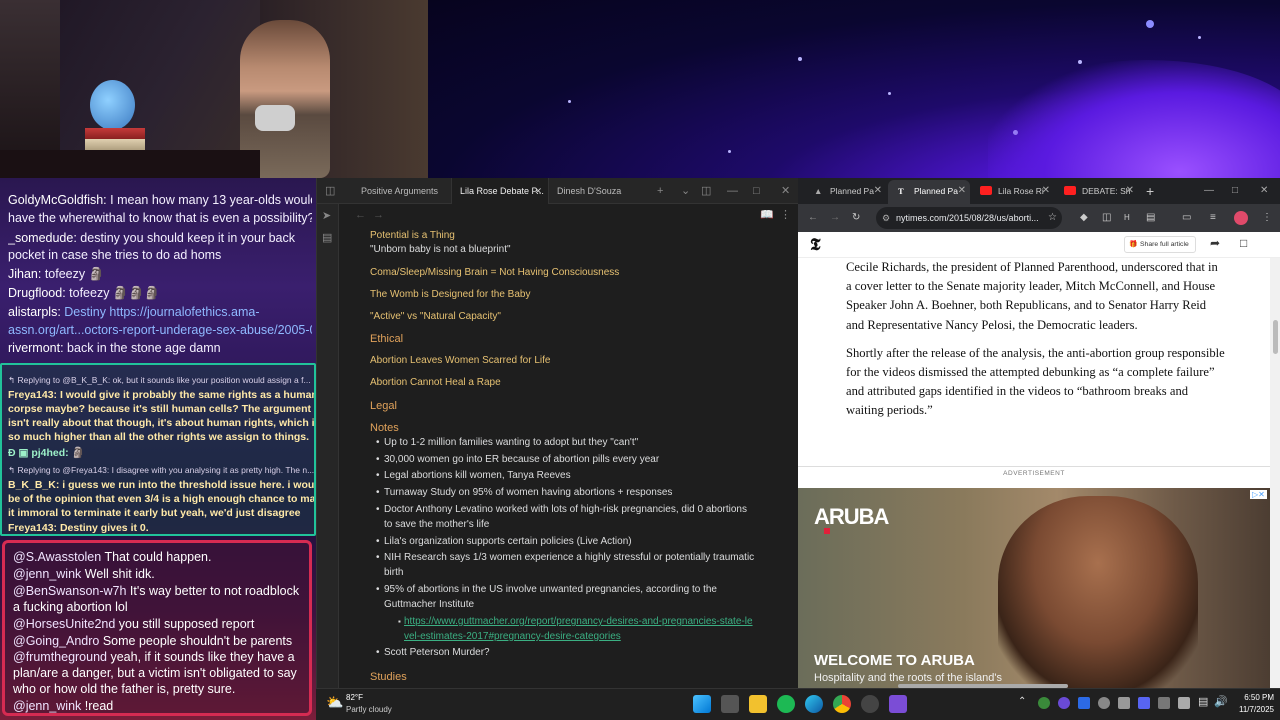  Describe the element at coordinates (500, 191) in the screenshot. I see `tab-lila-rose-debate: Lila Rose Debate P... ✕` at that location.